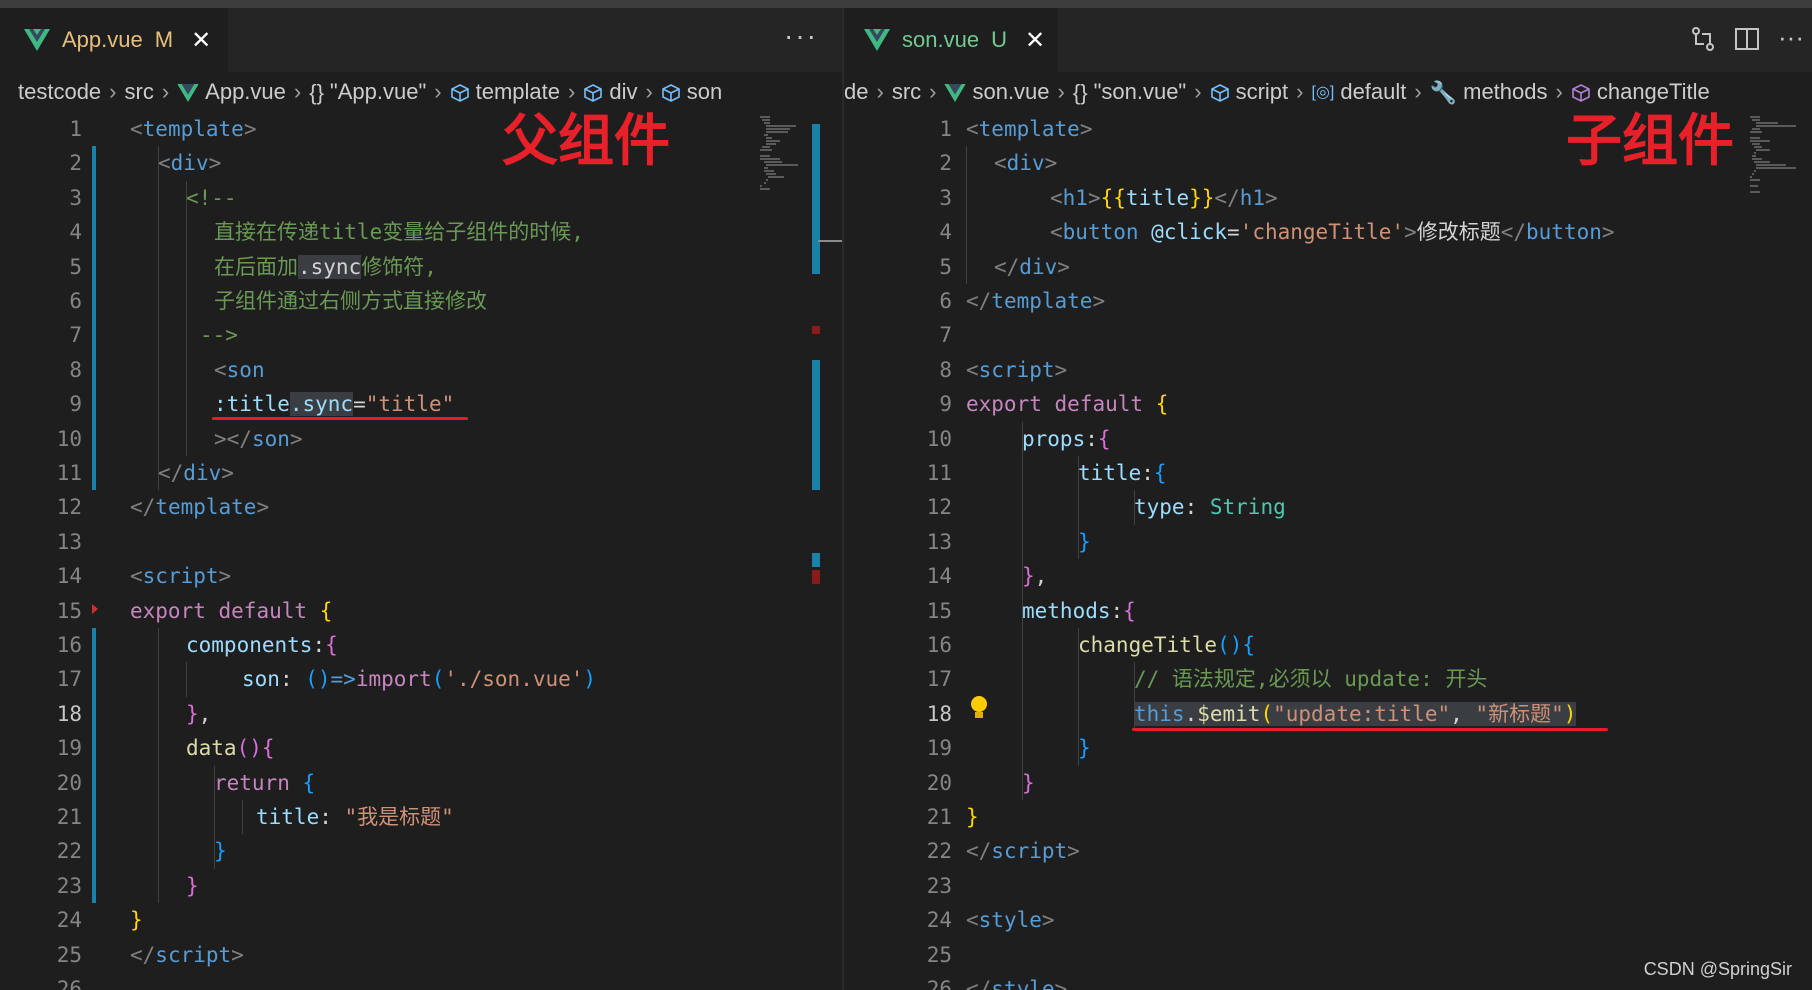  I want to click on code-line: 12 type: String, so click(1328, 507).